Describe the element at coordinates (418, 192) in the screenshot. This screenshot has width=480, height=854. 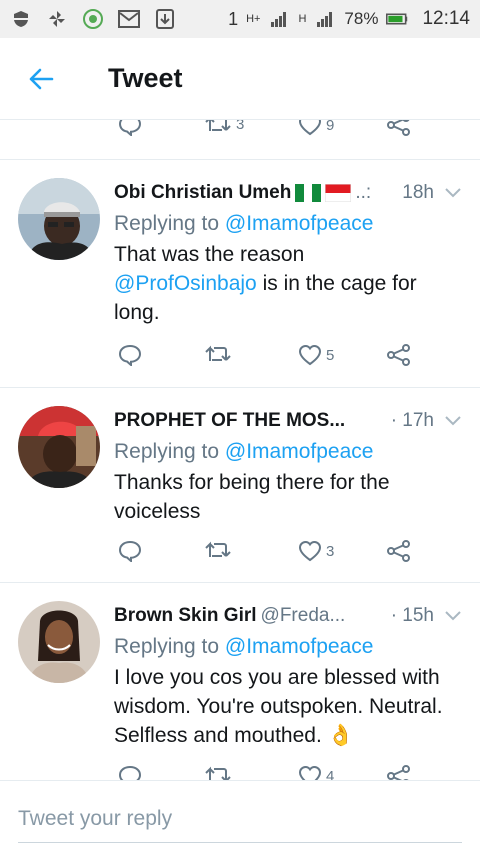
I see `tweet-time: 18h` at that location.